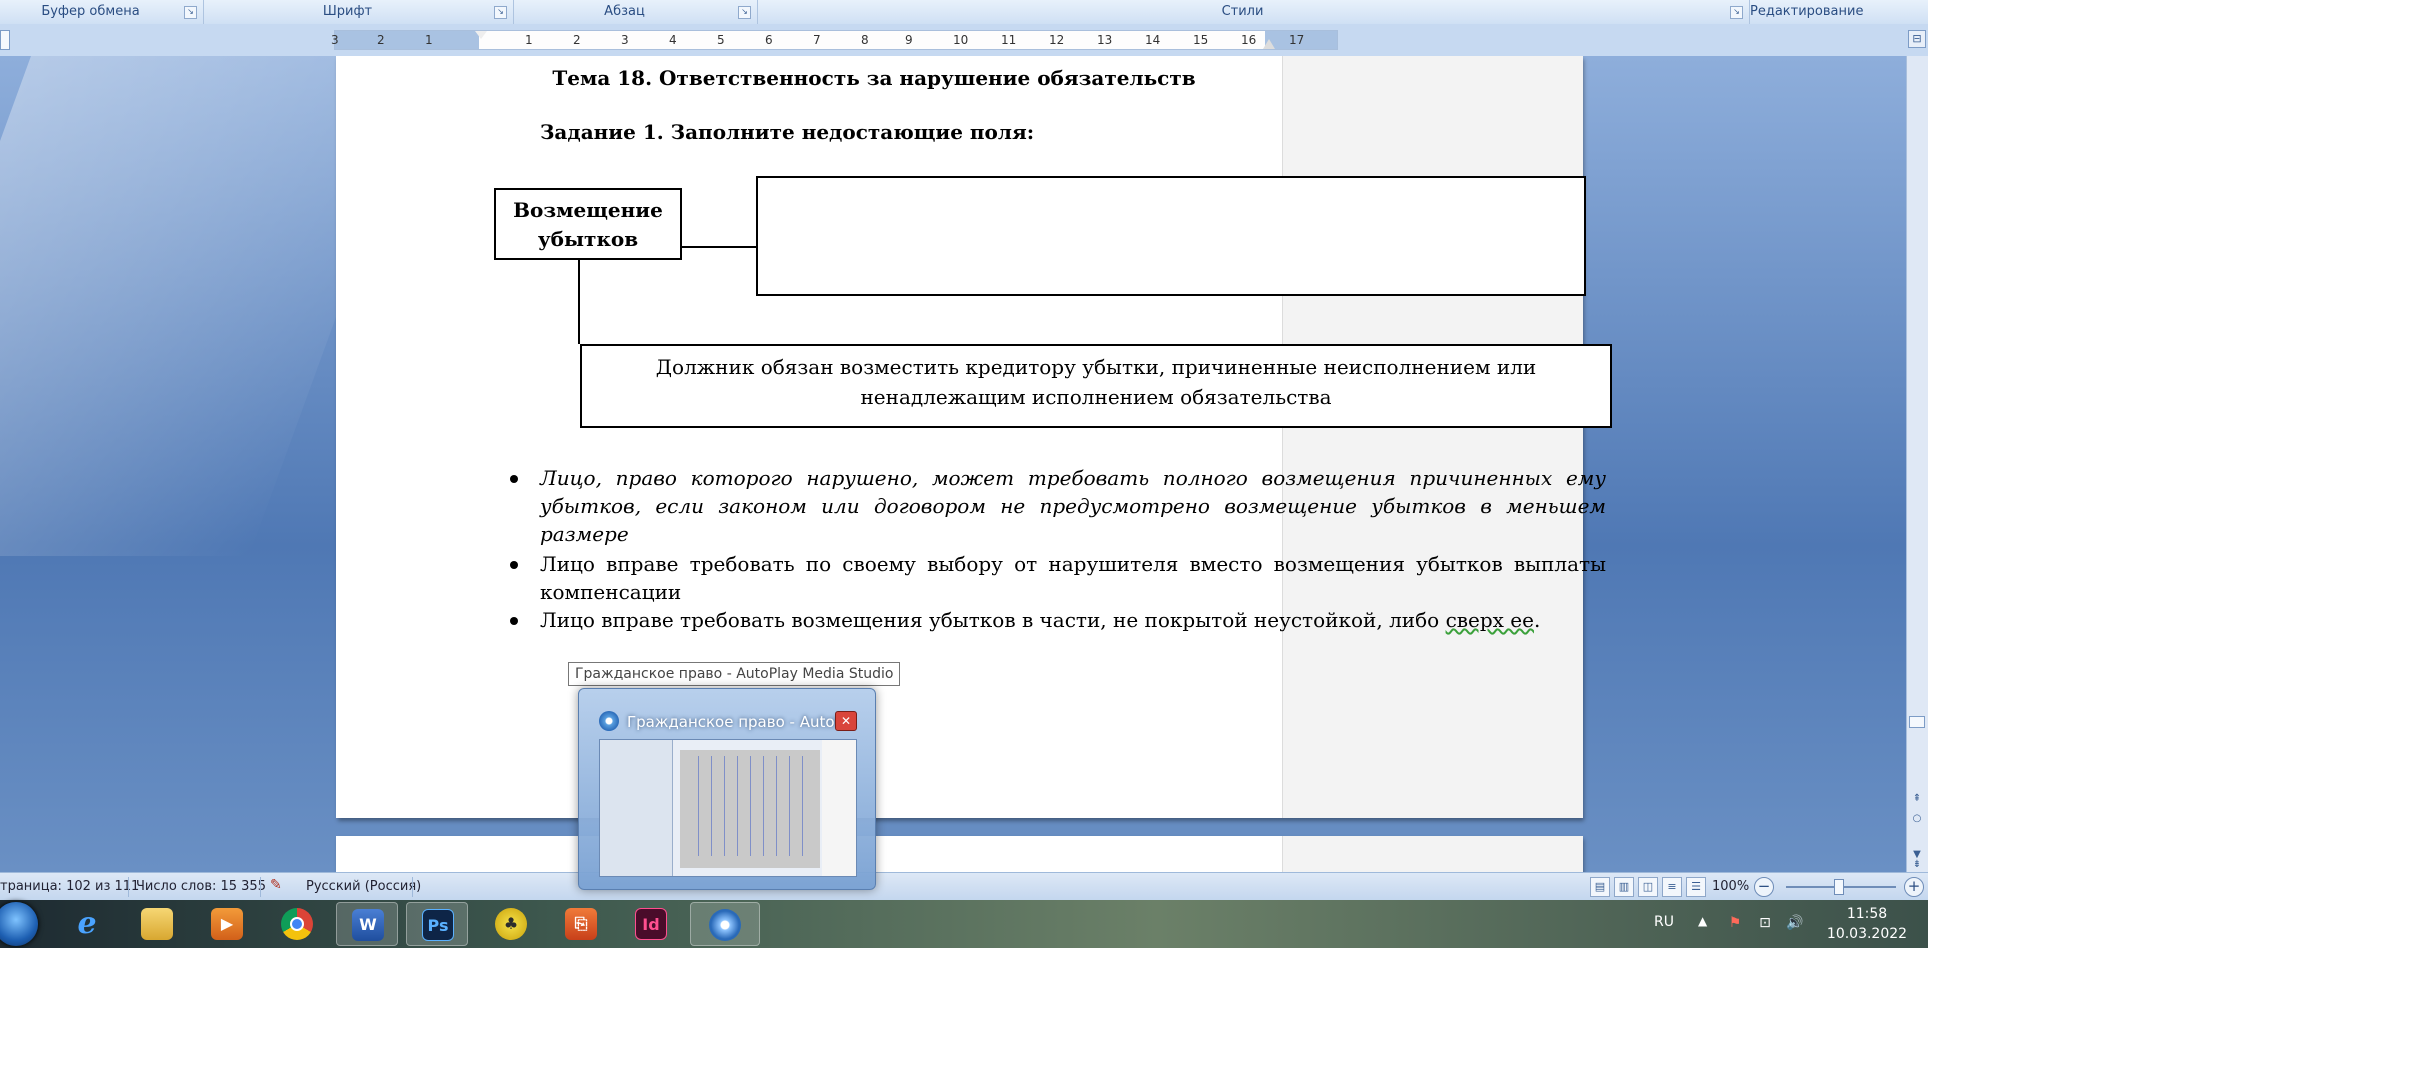 This screenshot has width=2418, height=1080. I want to click on taskbar-internet-explorer: e, so click(87, 924).